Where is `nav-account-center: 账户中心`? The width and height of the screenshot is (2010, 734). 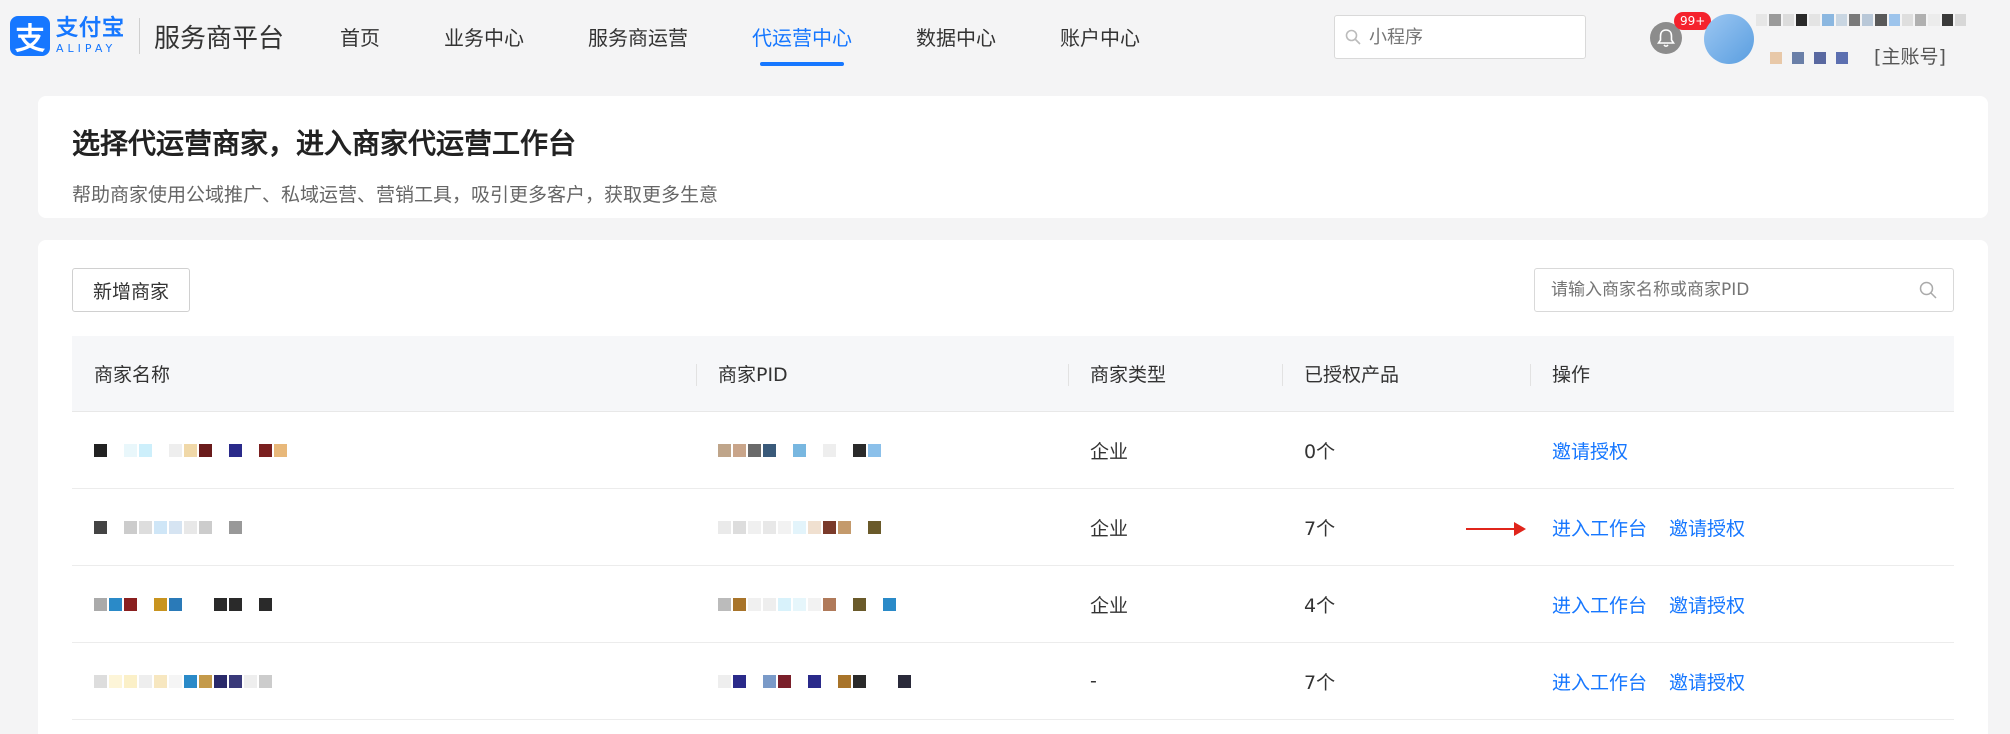
nav-account-center: 账户中心 is located at coordinates (1100, 36).